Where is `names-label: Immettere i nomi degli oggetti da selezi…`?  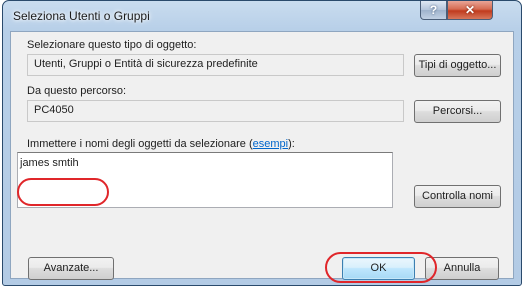 names-label: Immettere i nomi degli oggetti da selezi… is located at coordinates (161, 144).